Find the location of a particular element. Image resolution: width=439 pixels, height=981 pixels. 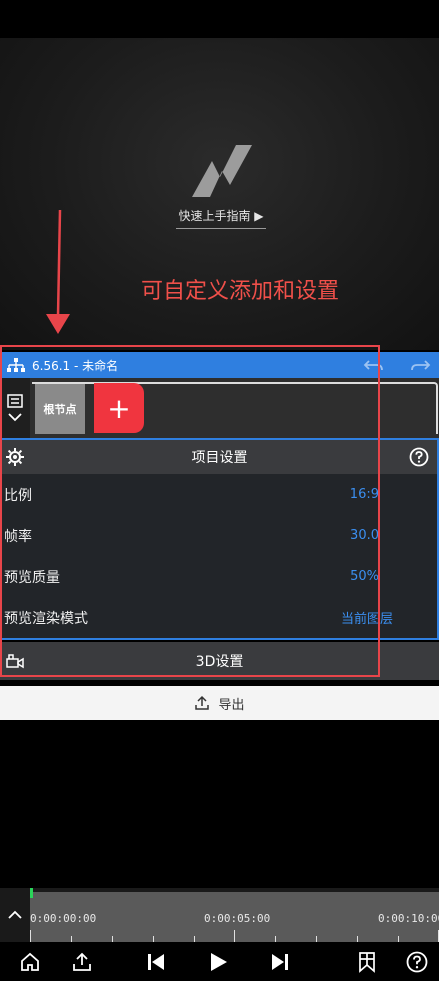

play-button is located at coordinates (218, 962).